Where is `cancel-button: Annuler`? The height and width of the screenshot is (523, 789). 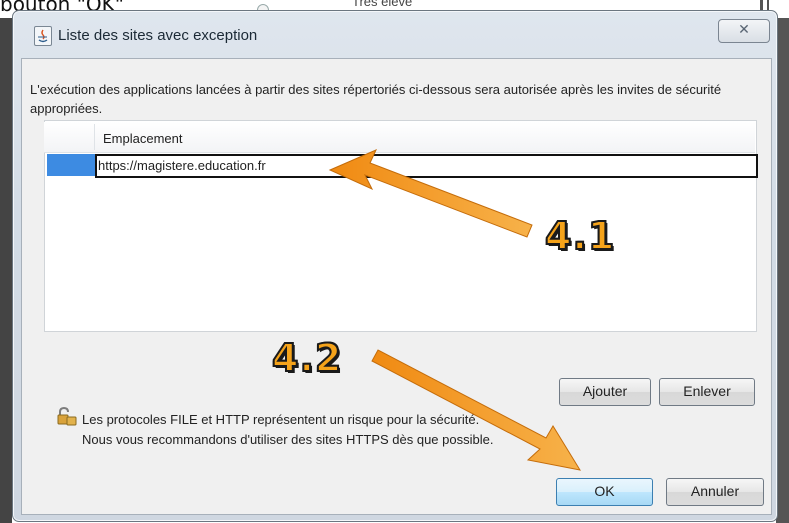
cancel-button: Annuler is located at coordinates (715, 492).